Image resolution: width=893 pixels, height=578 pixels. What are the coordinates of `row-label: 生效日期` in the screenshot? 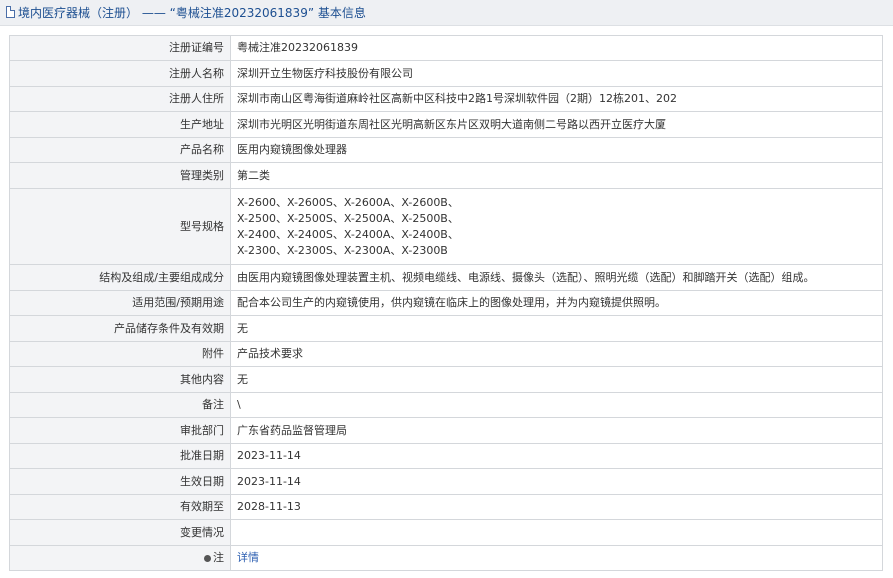 It's located at (120, 481).